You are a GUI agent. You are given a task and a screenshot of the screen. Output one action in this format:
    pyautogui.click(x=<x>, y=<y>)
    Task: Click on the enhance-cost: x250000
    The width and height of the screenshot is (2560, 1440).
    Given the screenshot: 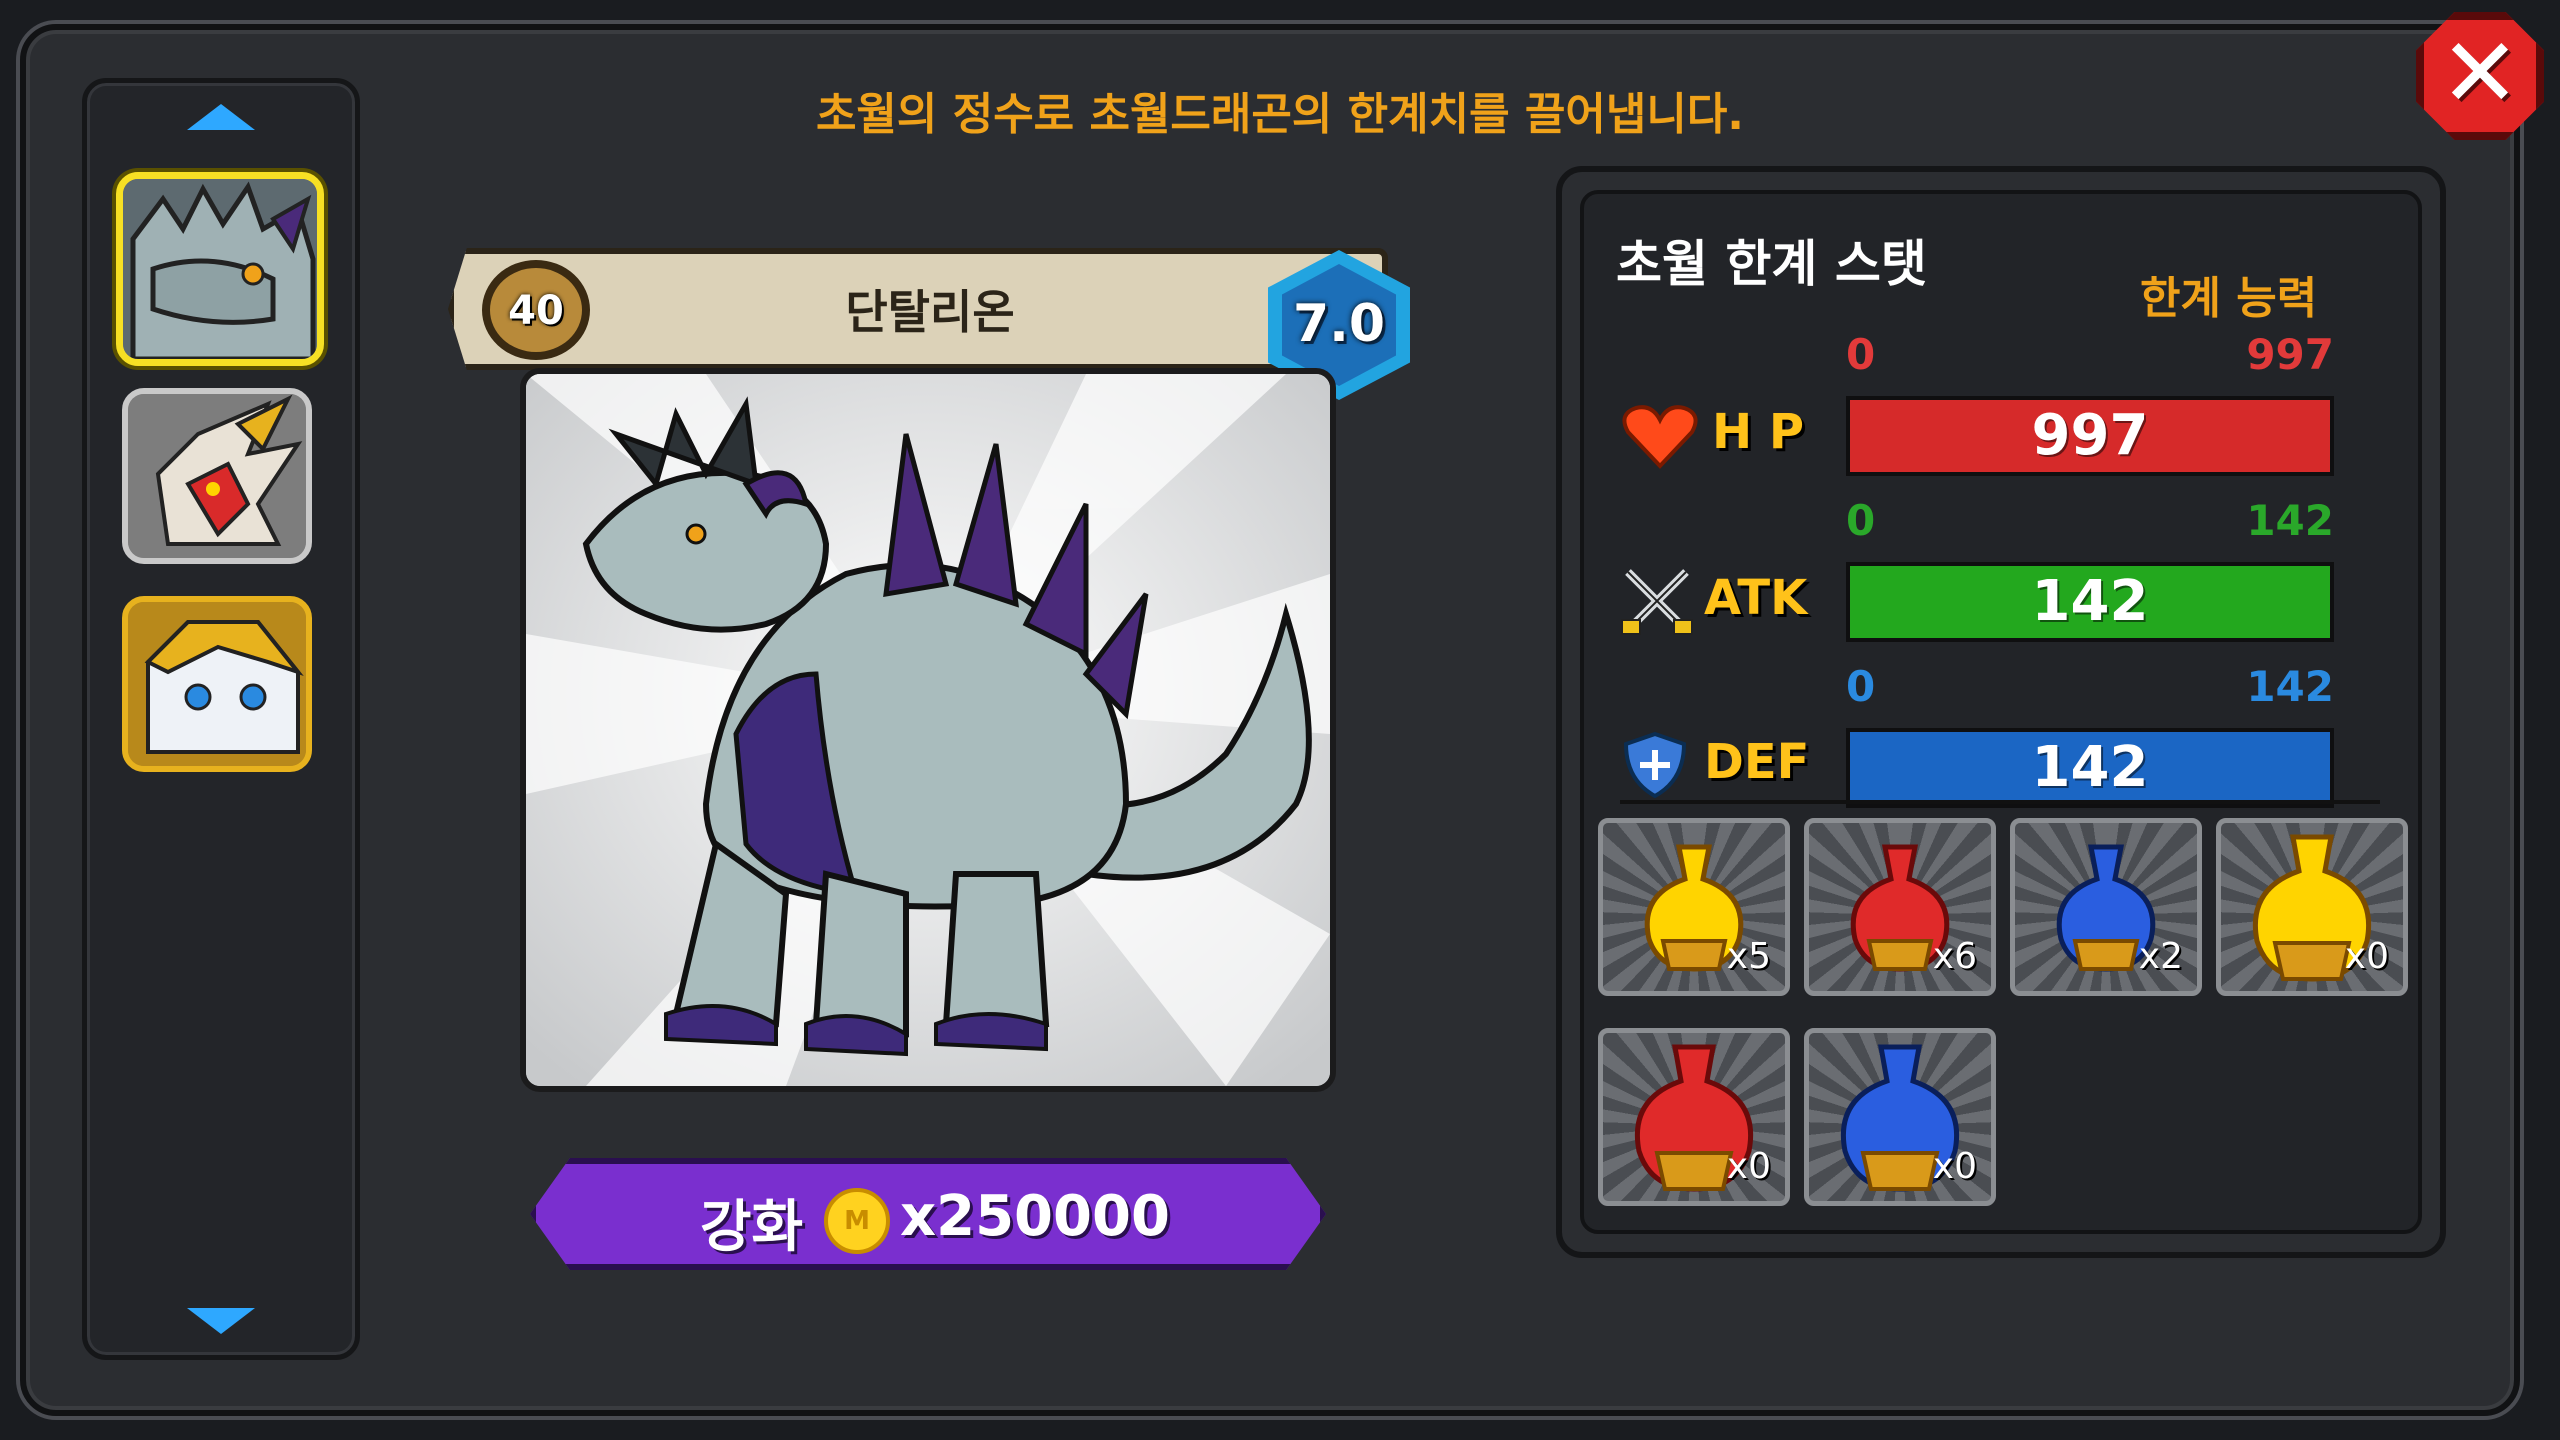 What is the action you would take?
    pyautogui.click(x=1035, y=1216)
    